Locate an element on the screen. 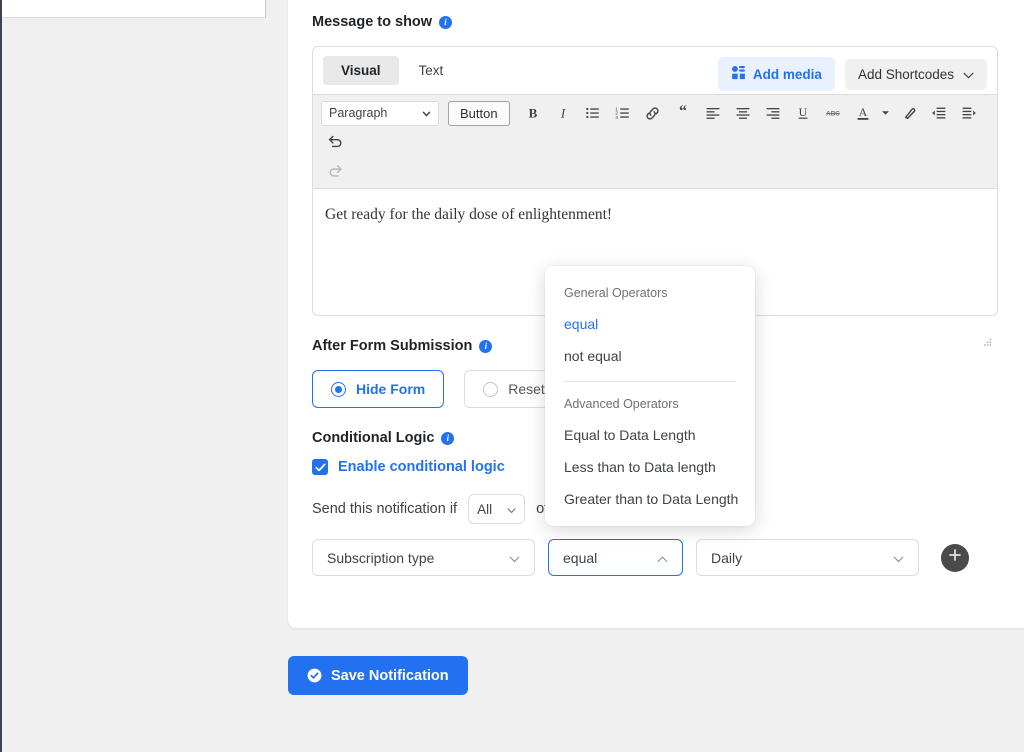 This screenshot has width=1024, height=752. radio-hide-form-label: Hide Form is located at coordinates (391, 389).